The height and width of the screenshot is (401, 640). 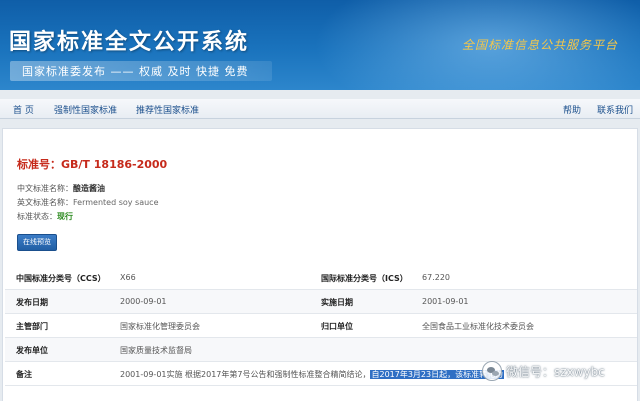 I want to click on table-row: 发布日期 2000-09-01 实施日期 2001-09-01, so click(x=321, y=302).